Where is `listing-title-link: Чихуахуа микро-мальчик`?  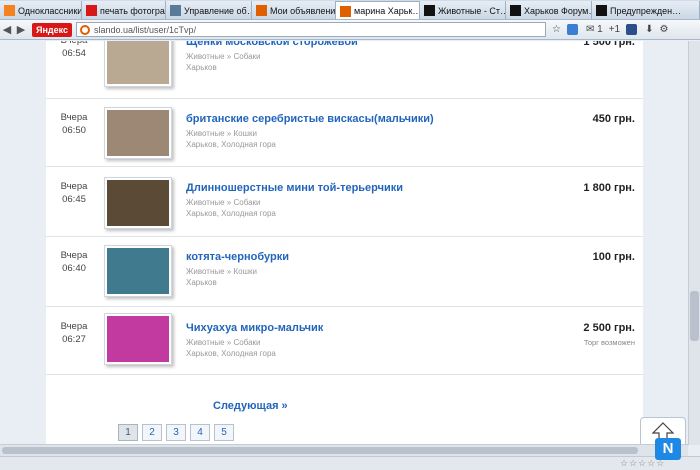
listing-title-link: Чихуахуа микро-мальчик is located at coordinates (254, 328).